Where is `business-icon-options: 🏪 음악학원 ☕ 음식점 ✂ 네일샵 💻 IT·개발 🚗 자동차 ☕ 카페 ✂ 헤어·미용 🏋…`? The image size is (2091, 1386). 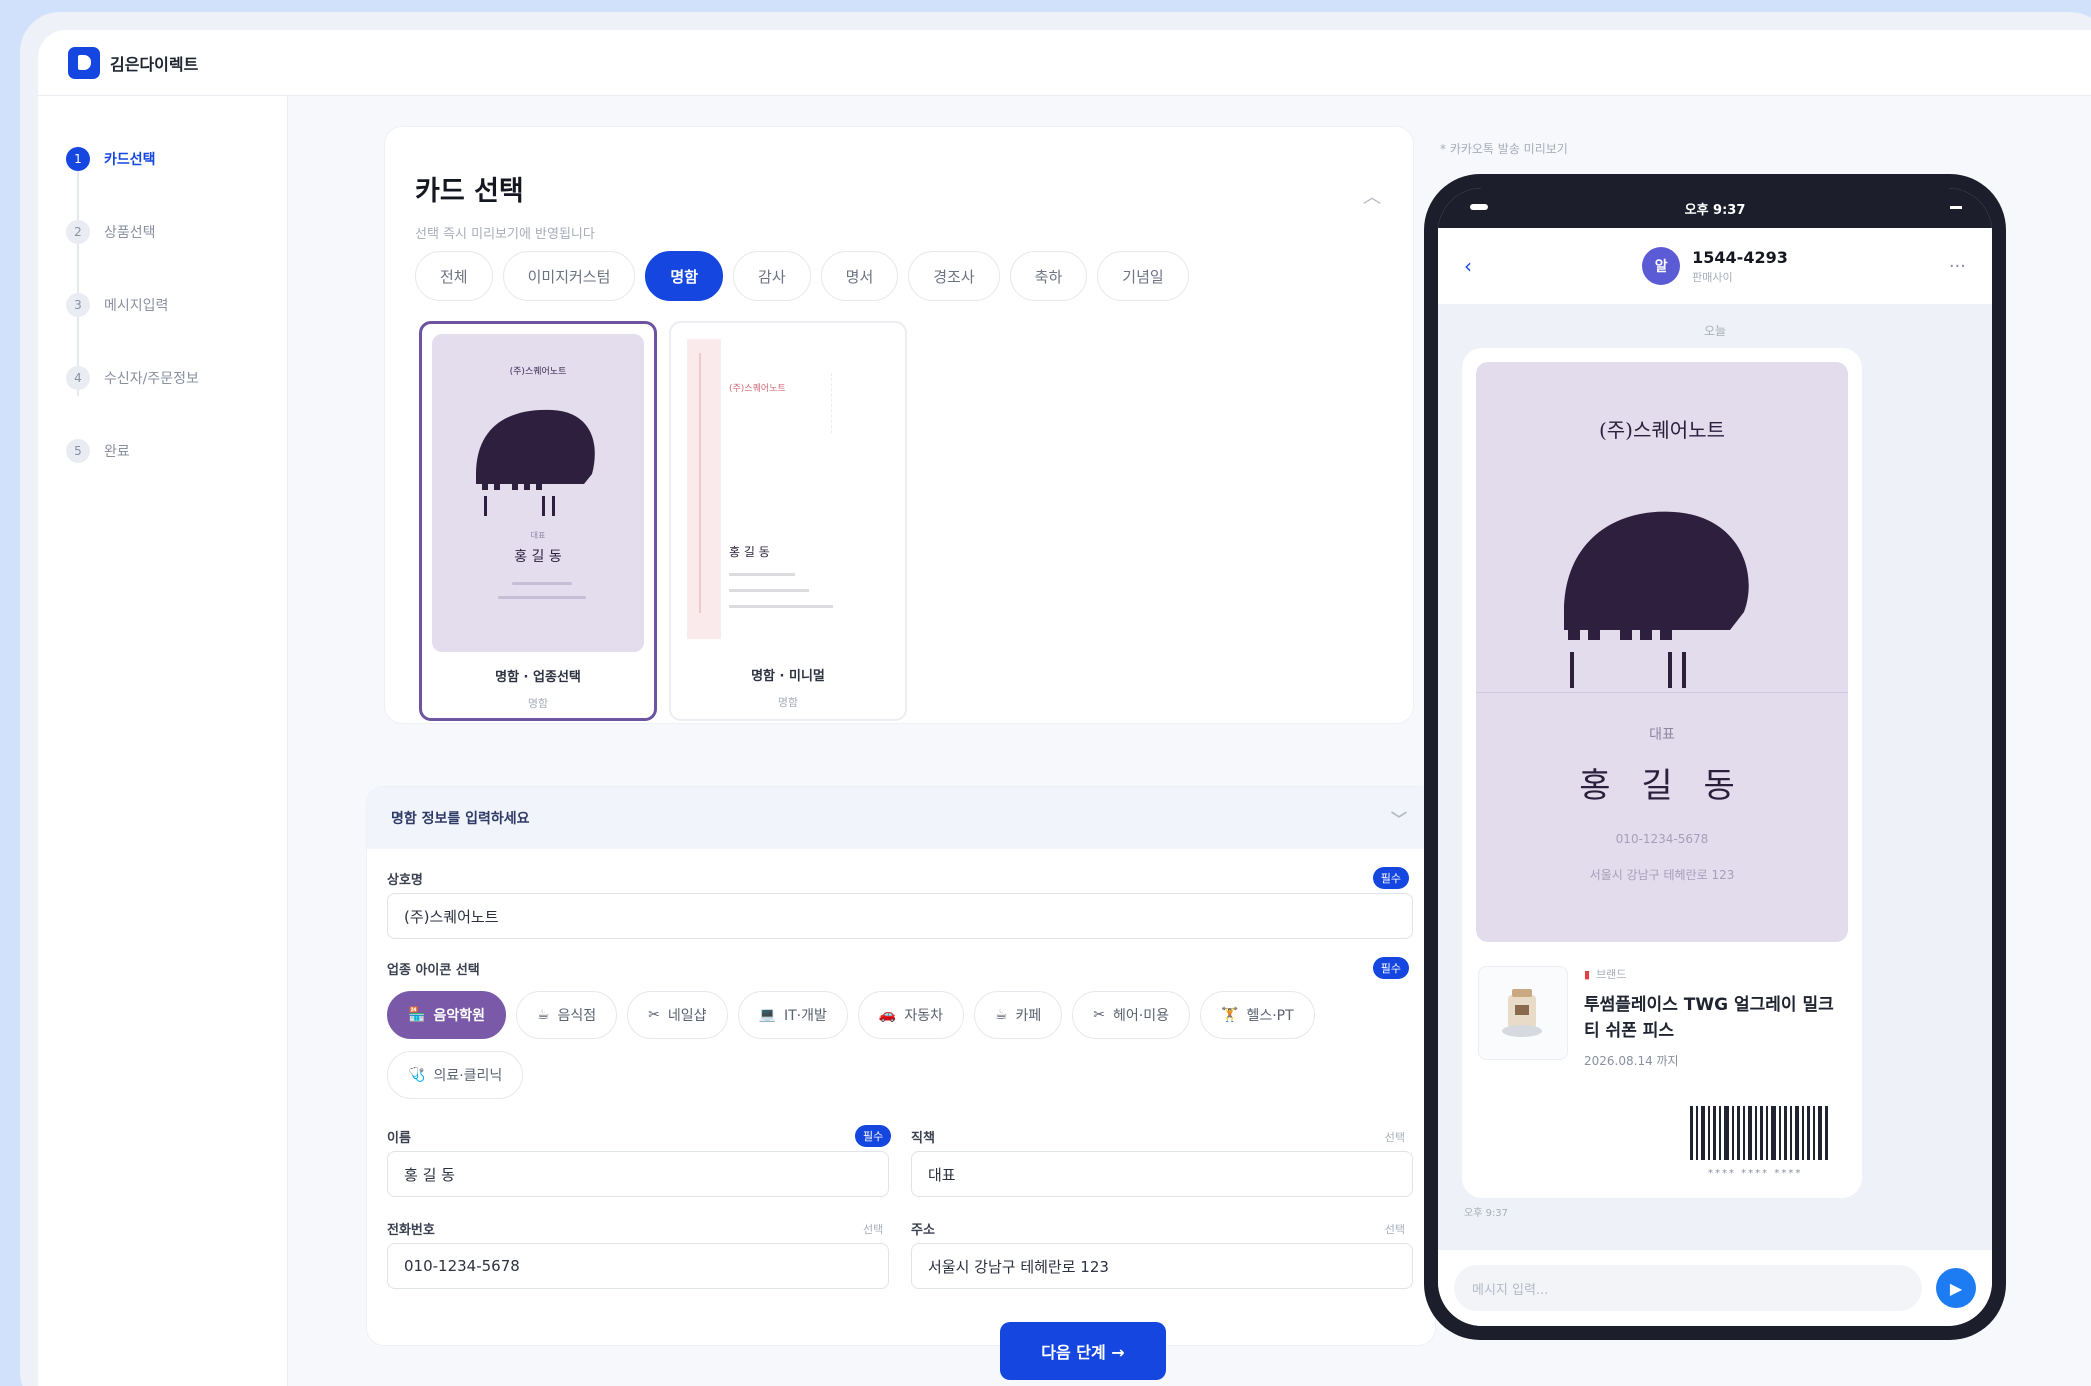
business-icon-options: 🏪 음악학원 ☕ 음식점 ✂ 네일샵 💻 IT·개발 🚗 자동차 ☕ 카페 ✂ 헤어·미용 🏋… is located at coordinates (887, 1045).